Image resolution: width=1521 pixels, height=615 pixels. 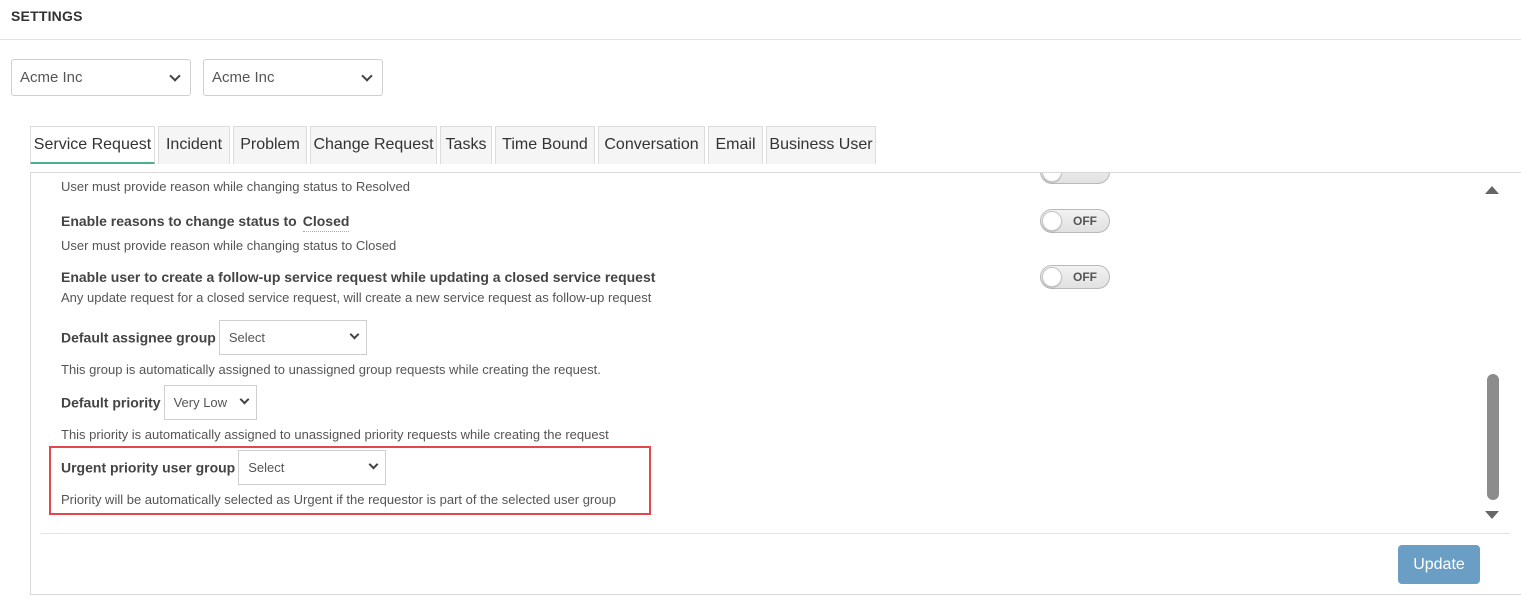 What do you see at coordinates (1493, 437) in the screenshot?
I see `scrollbar-thumb` at bounding box center [1493, 437].